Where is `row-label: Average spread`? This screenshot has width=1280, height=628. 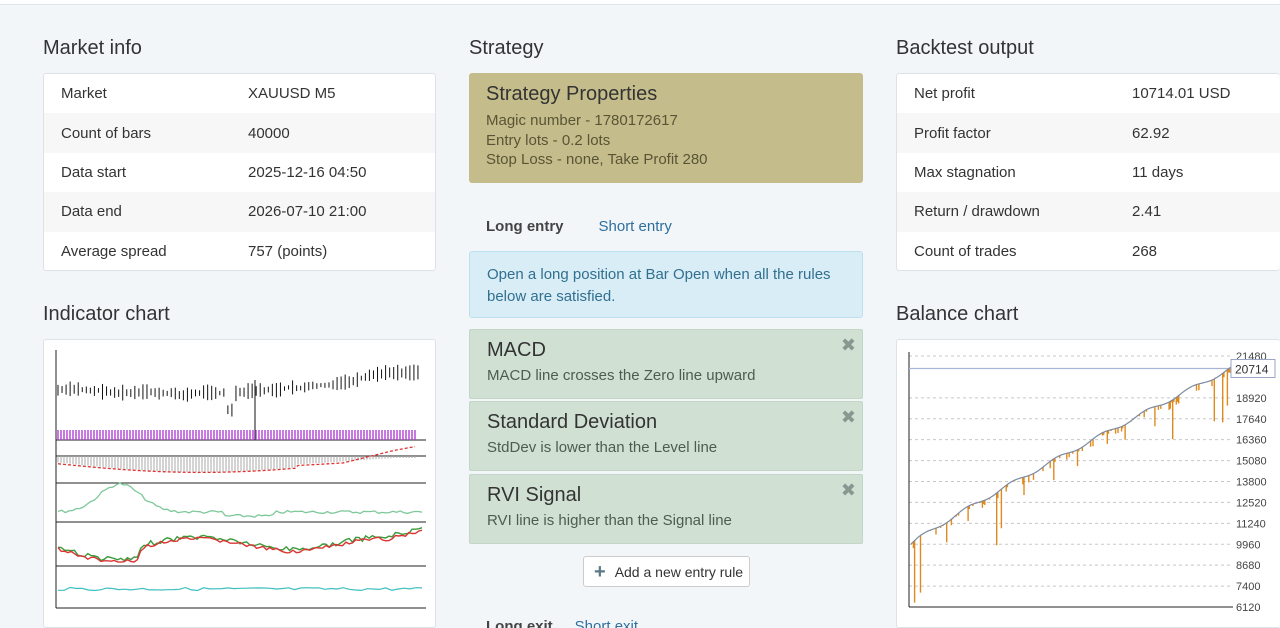
row-label: Average spread is located at coordinates (114, 251).